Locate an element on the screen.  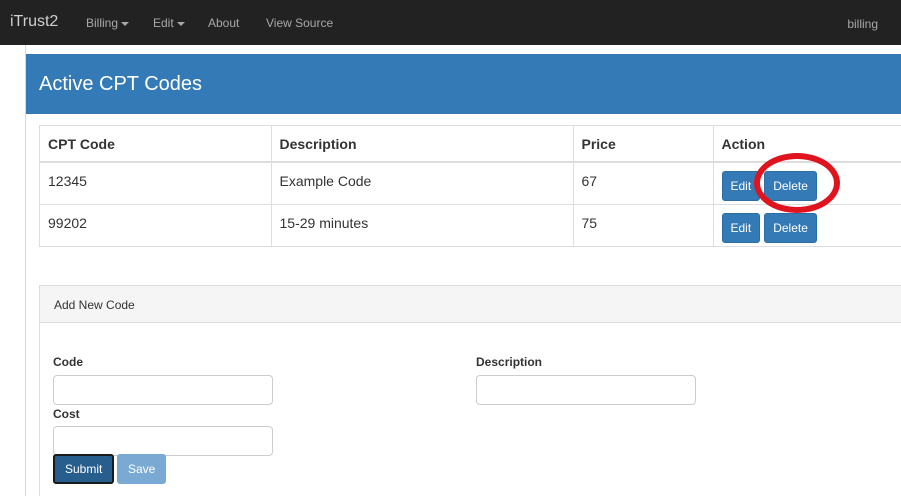
save-button: Save is located at coordinates (142, 469).